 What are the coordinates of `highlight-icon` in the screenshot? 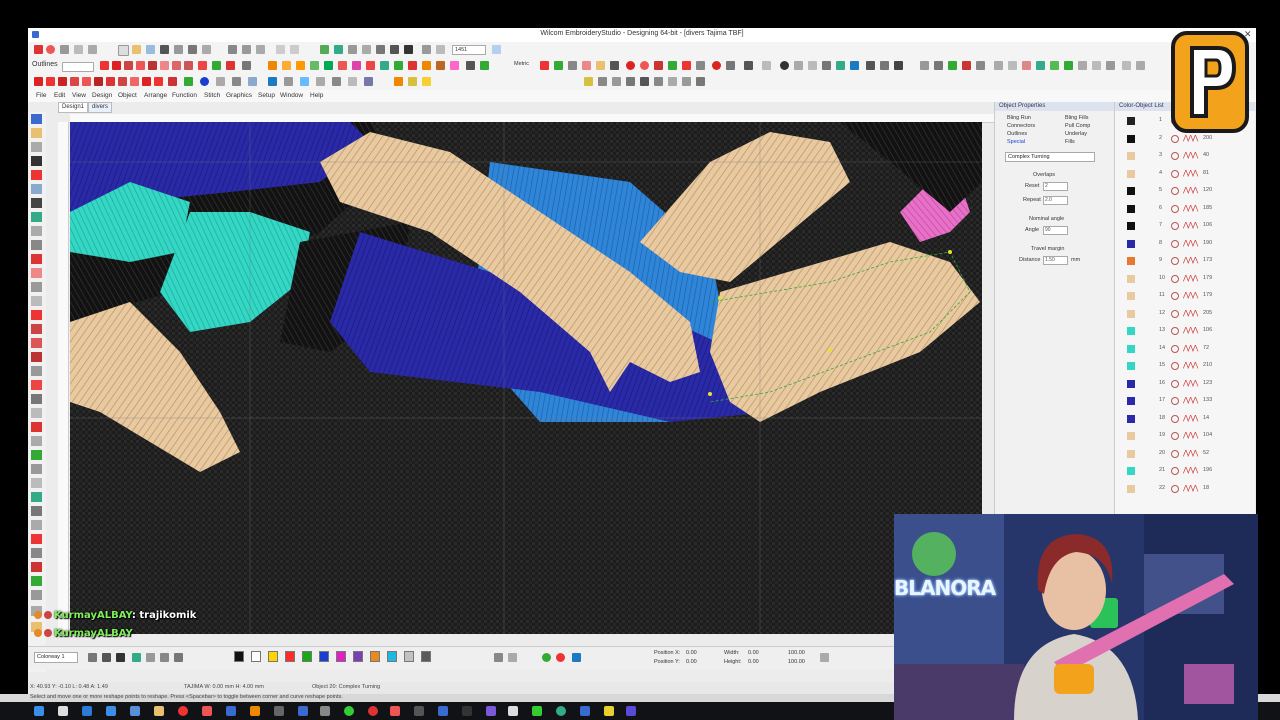 It's located at (426, 81).